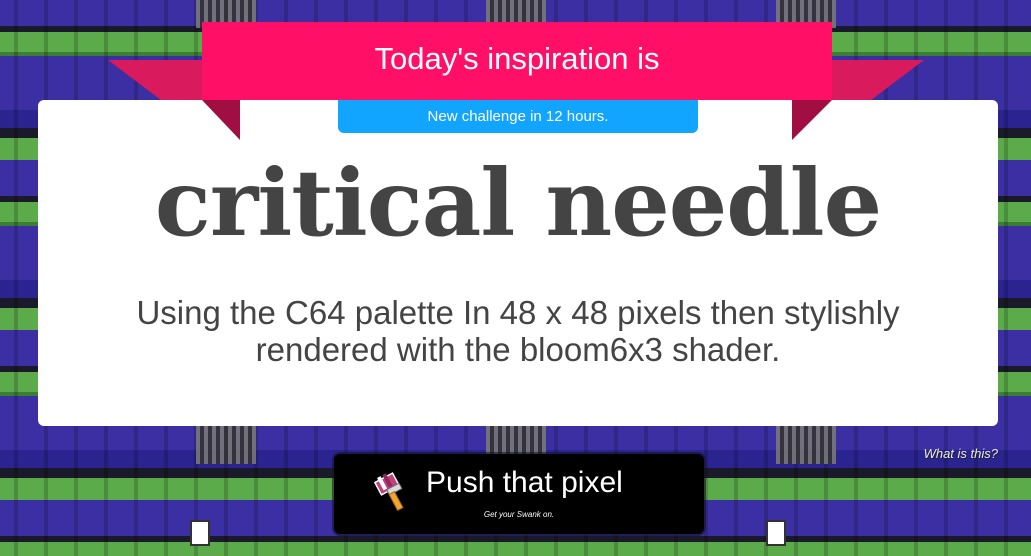  Describe the element at coordinates (518, 116) in the screenshot. I see `challenge-timer: New challenge in 12 hours.` at that location.